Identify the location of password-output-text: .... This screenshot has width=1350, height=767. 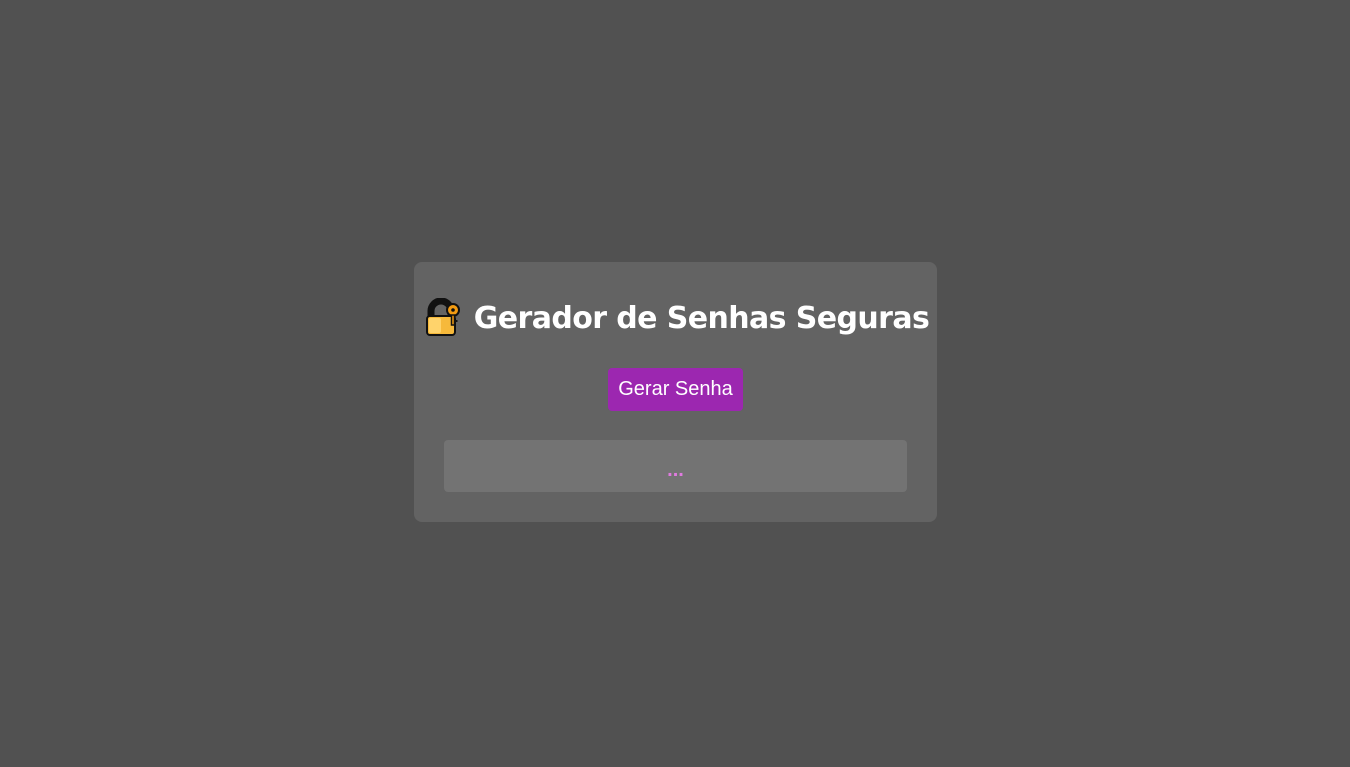
(675, 469).